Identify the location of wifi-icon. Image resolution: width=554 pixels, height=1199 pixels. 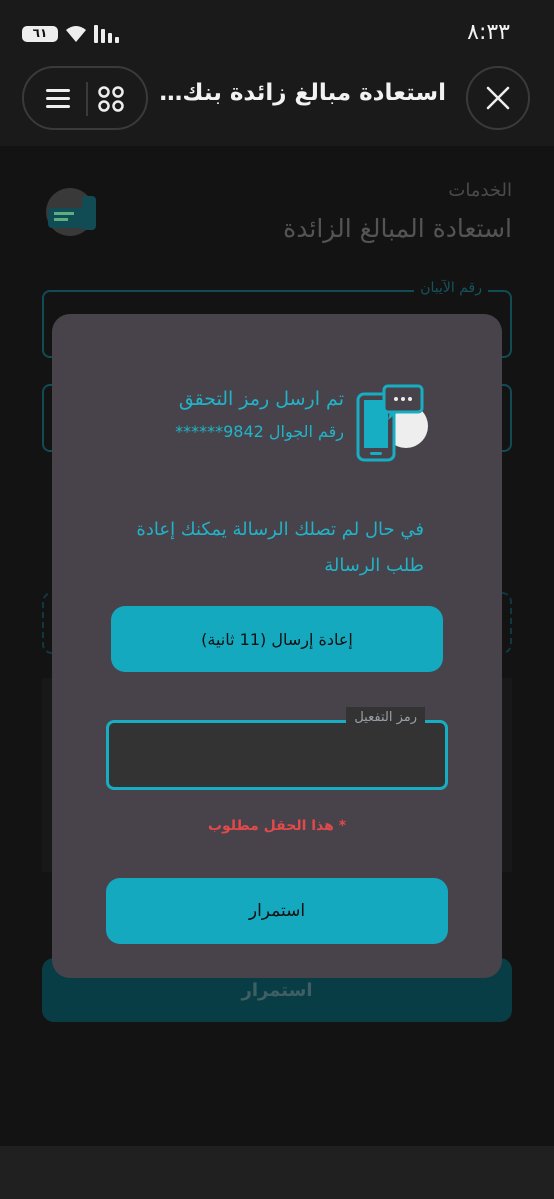
(76, 34).